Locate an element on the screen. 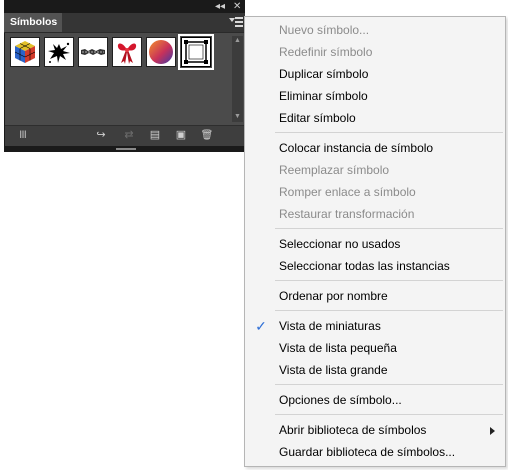 This screenshot has height=470, width=508. close-icon: ✕ is located at coordinates (237, 6).